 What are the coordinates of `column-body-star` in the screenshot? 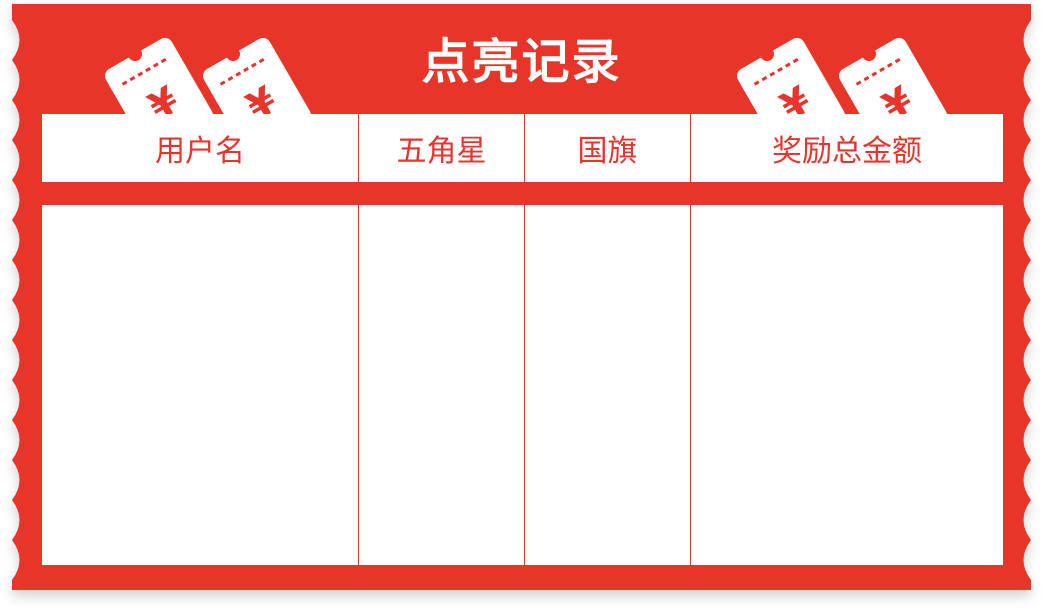 It's located at (442, 385).